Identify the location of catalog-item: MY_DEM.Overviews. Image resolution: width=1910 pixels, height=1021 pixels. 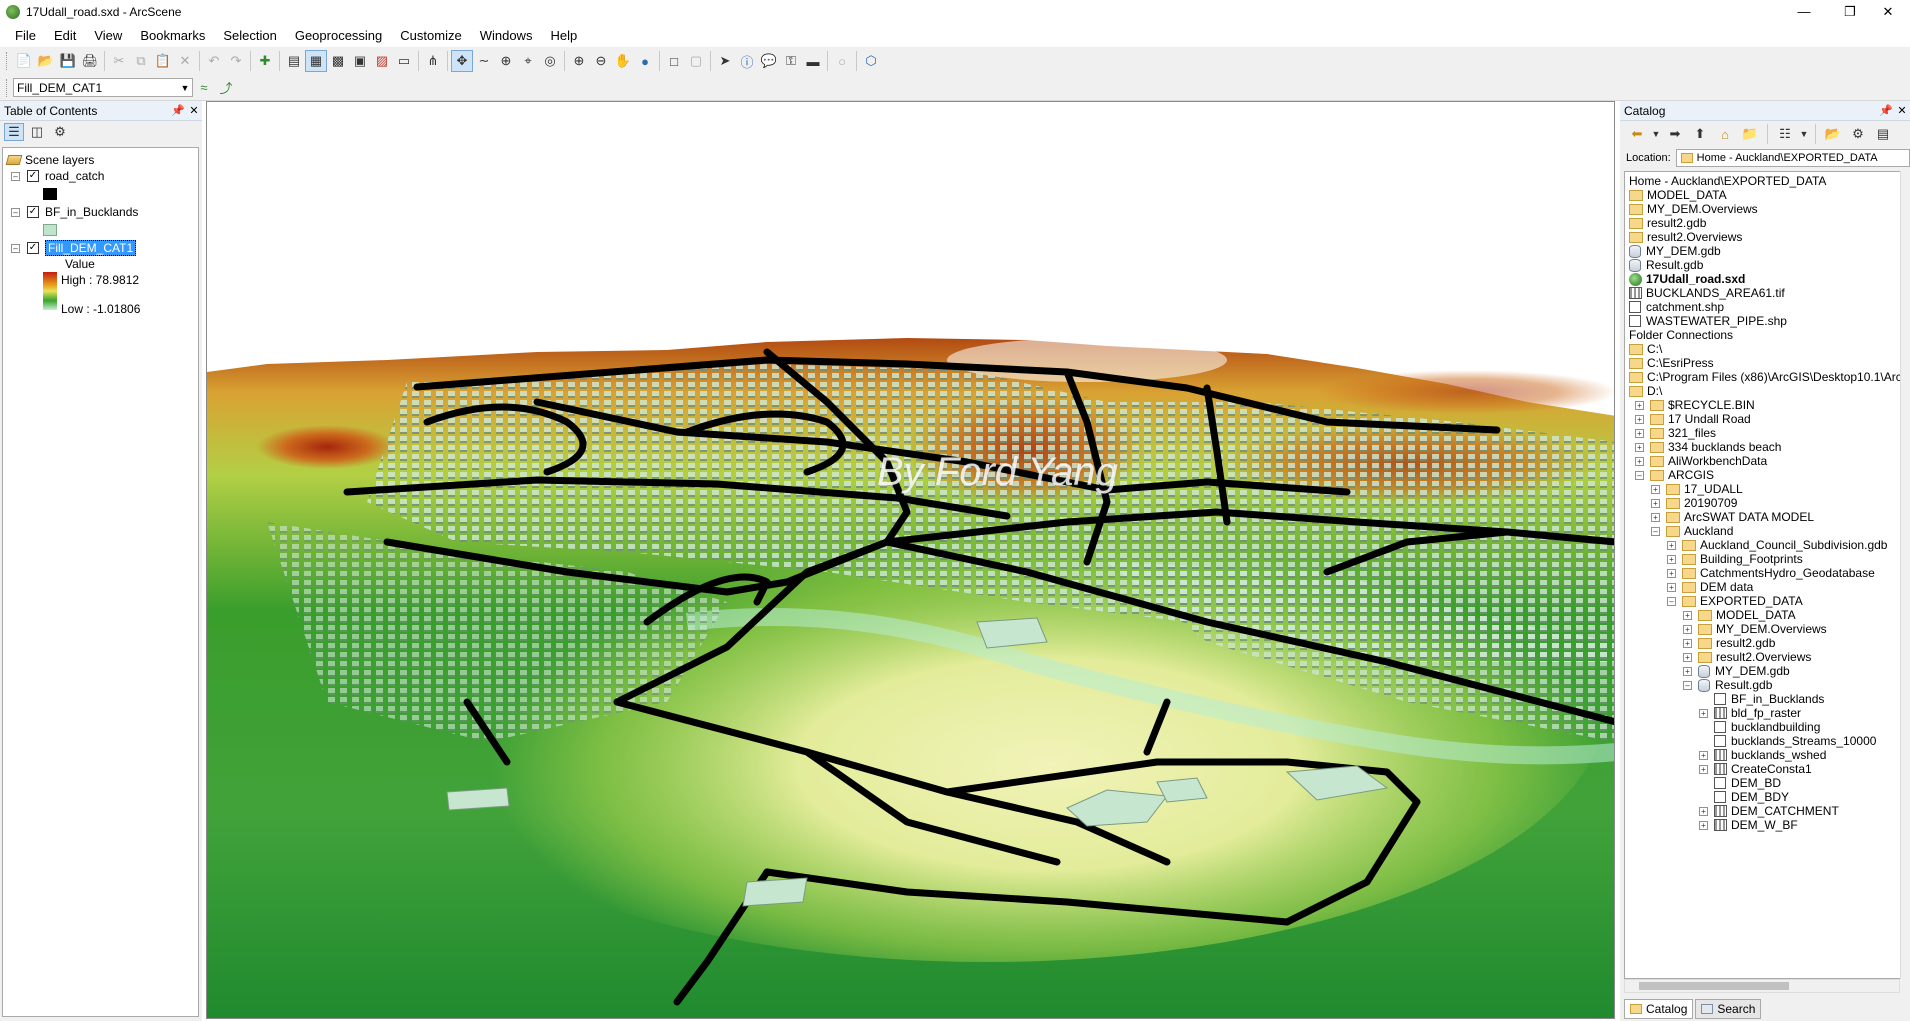
(1693, 209).